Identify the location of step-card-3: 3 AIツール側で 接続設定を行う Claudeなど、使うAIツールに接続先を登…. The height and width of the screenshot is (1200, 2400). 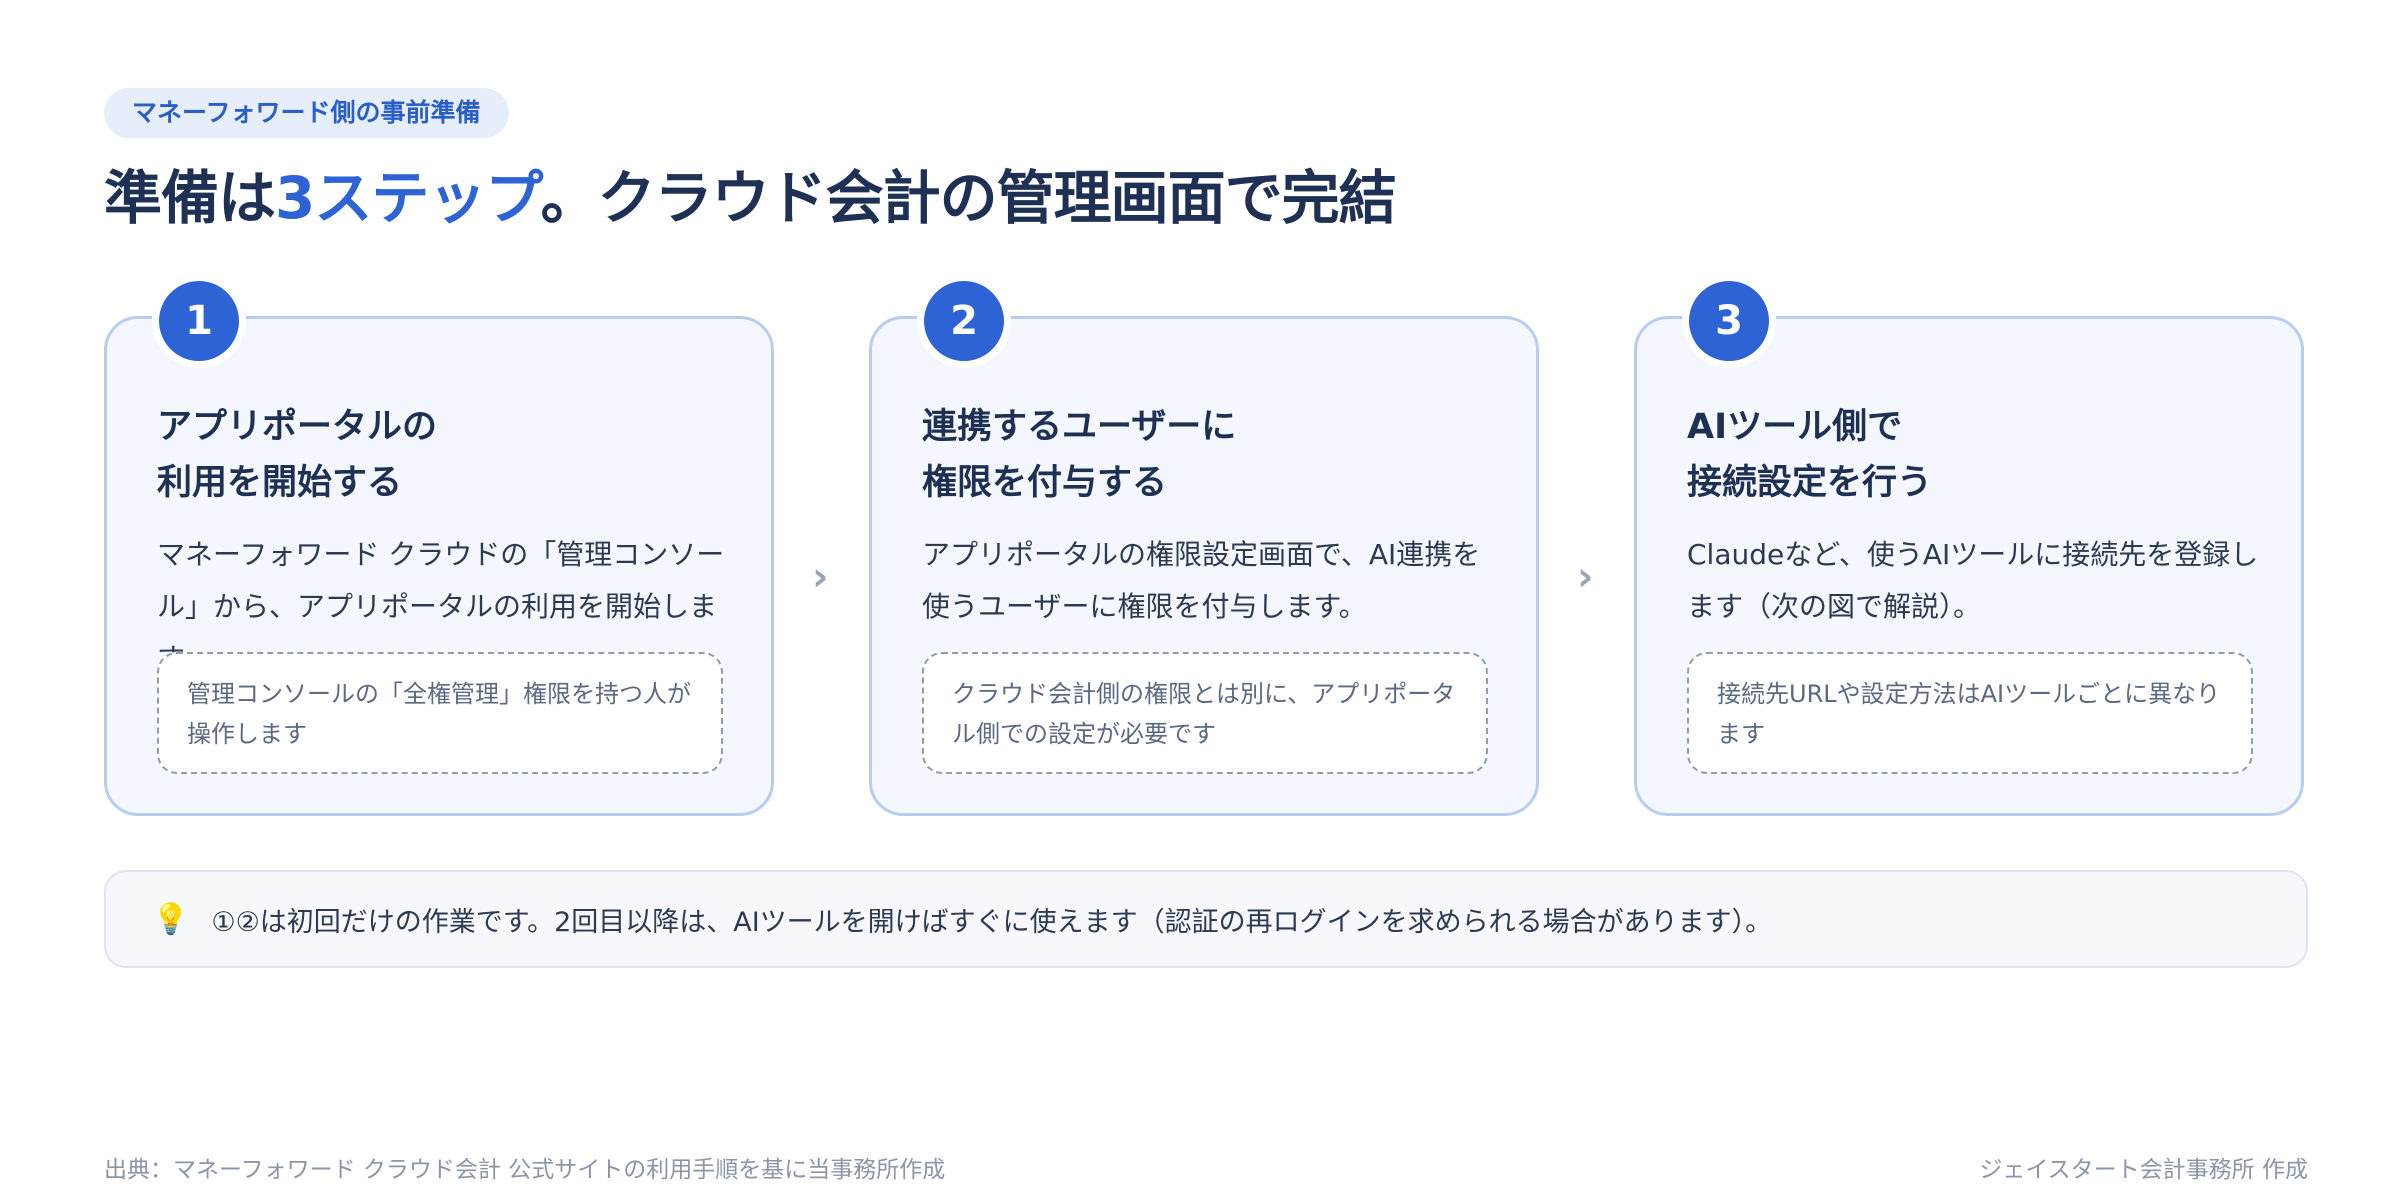
(1969, 548).